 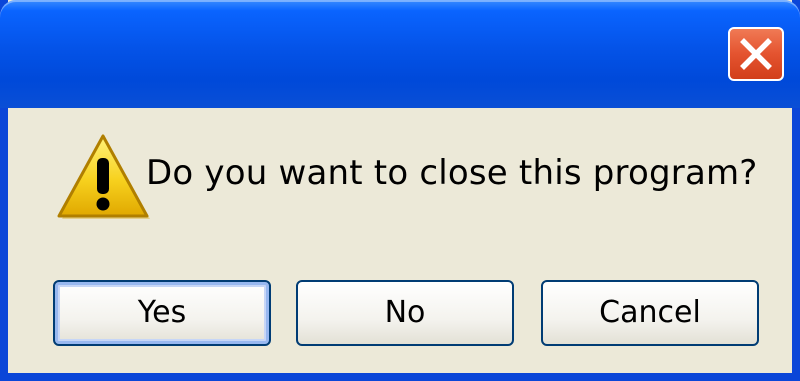 I want to click on cancel-button: Cancel, so click(x=650, y=313).